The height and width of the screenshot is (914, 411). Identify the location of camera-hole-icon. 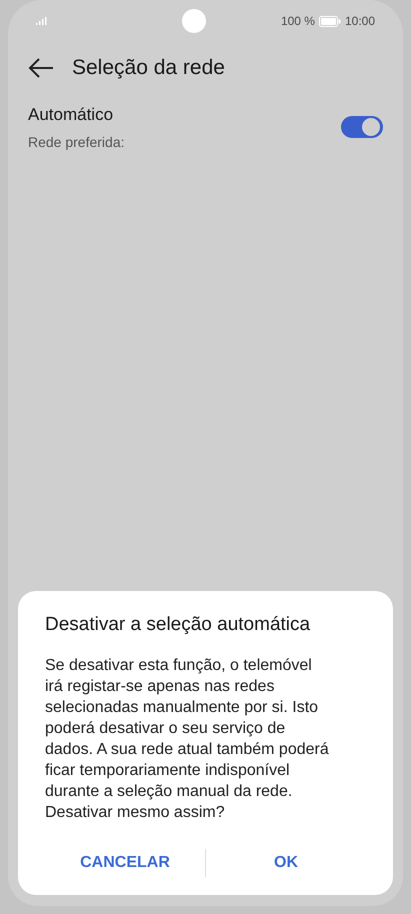
(194, 21).